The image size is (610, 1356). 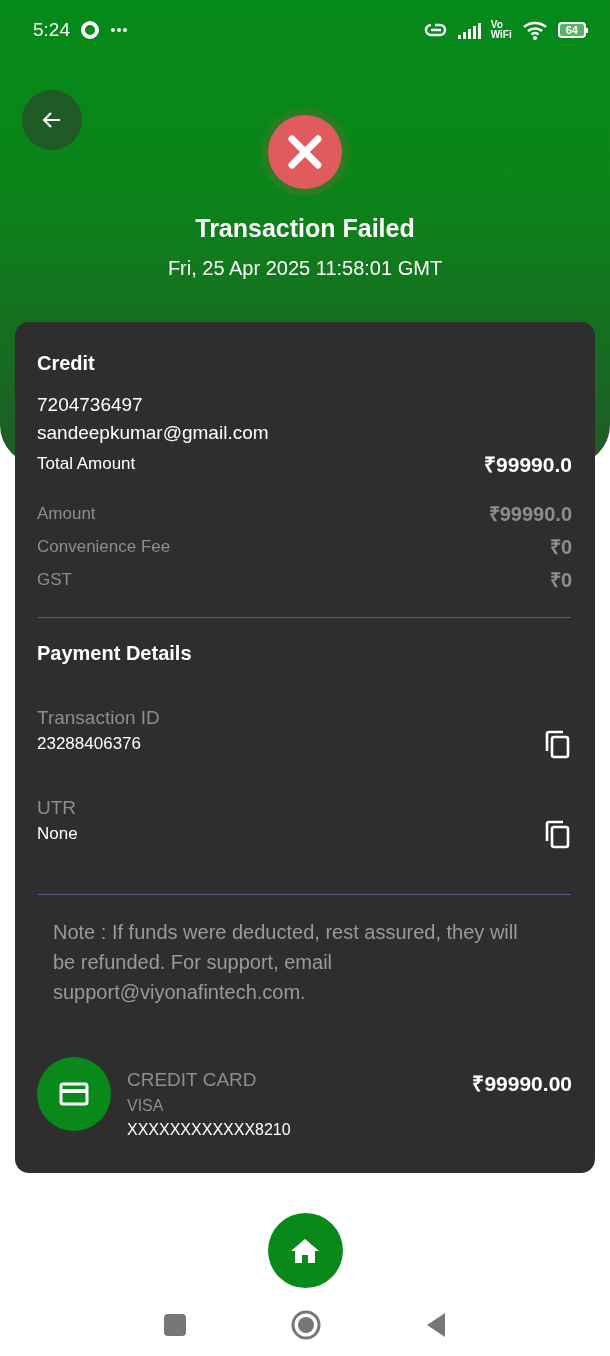 What do you see at coordinates (530, 514) in the screenshot?
I see `amount-value: ₹99990.0` at bounding box center [530, 514].